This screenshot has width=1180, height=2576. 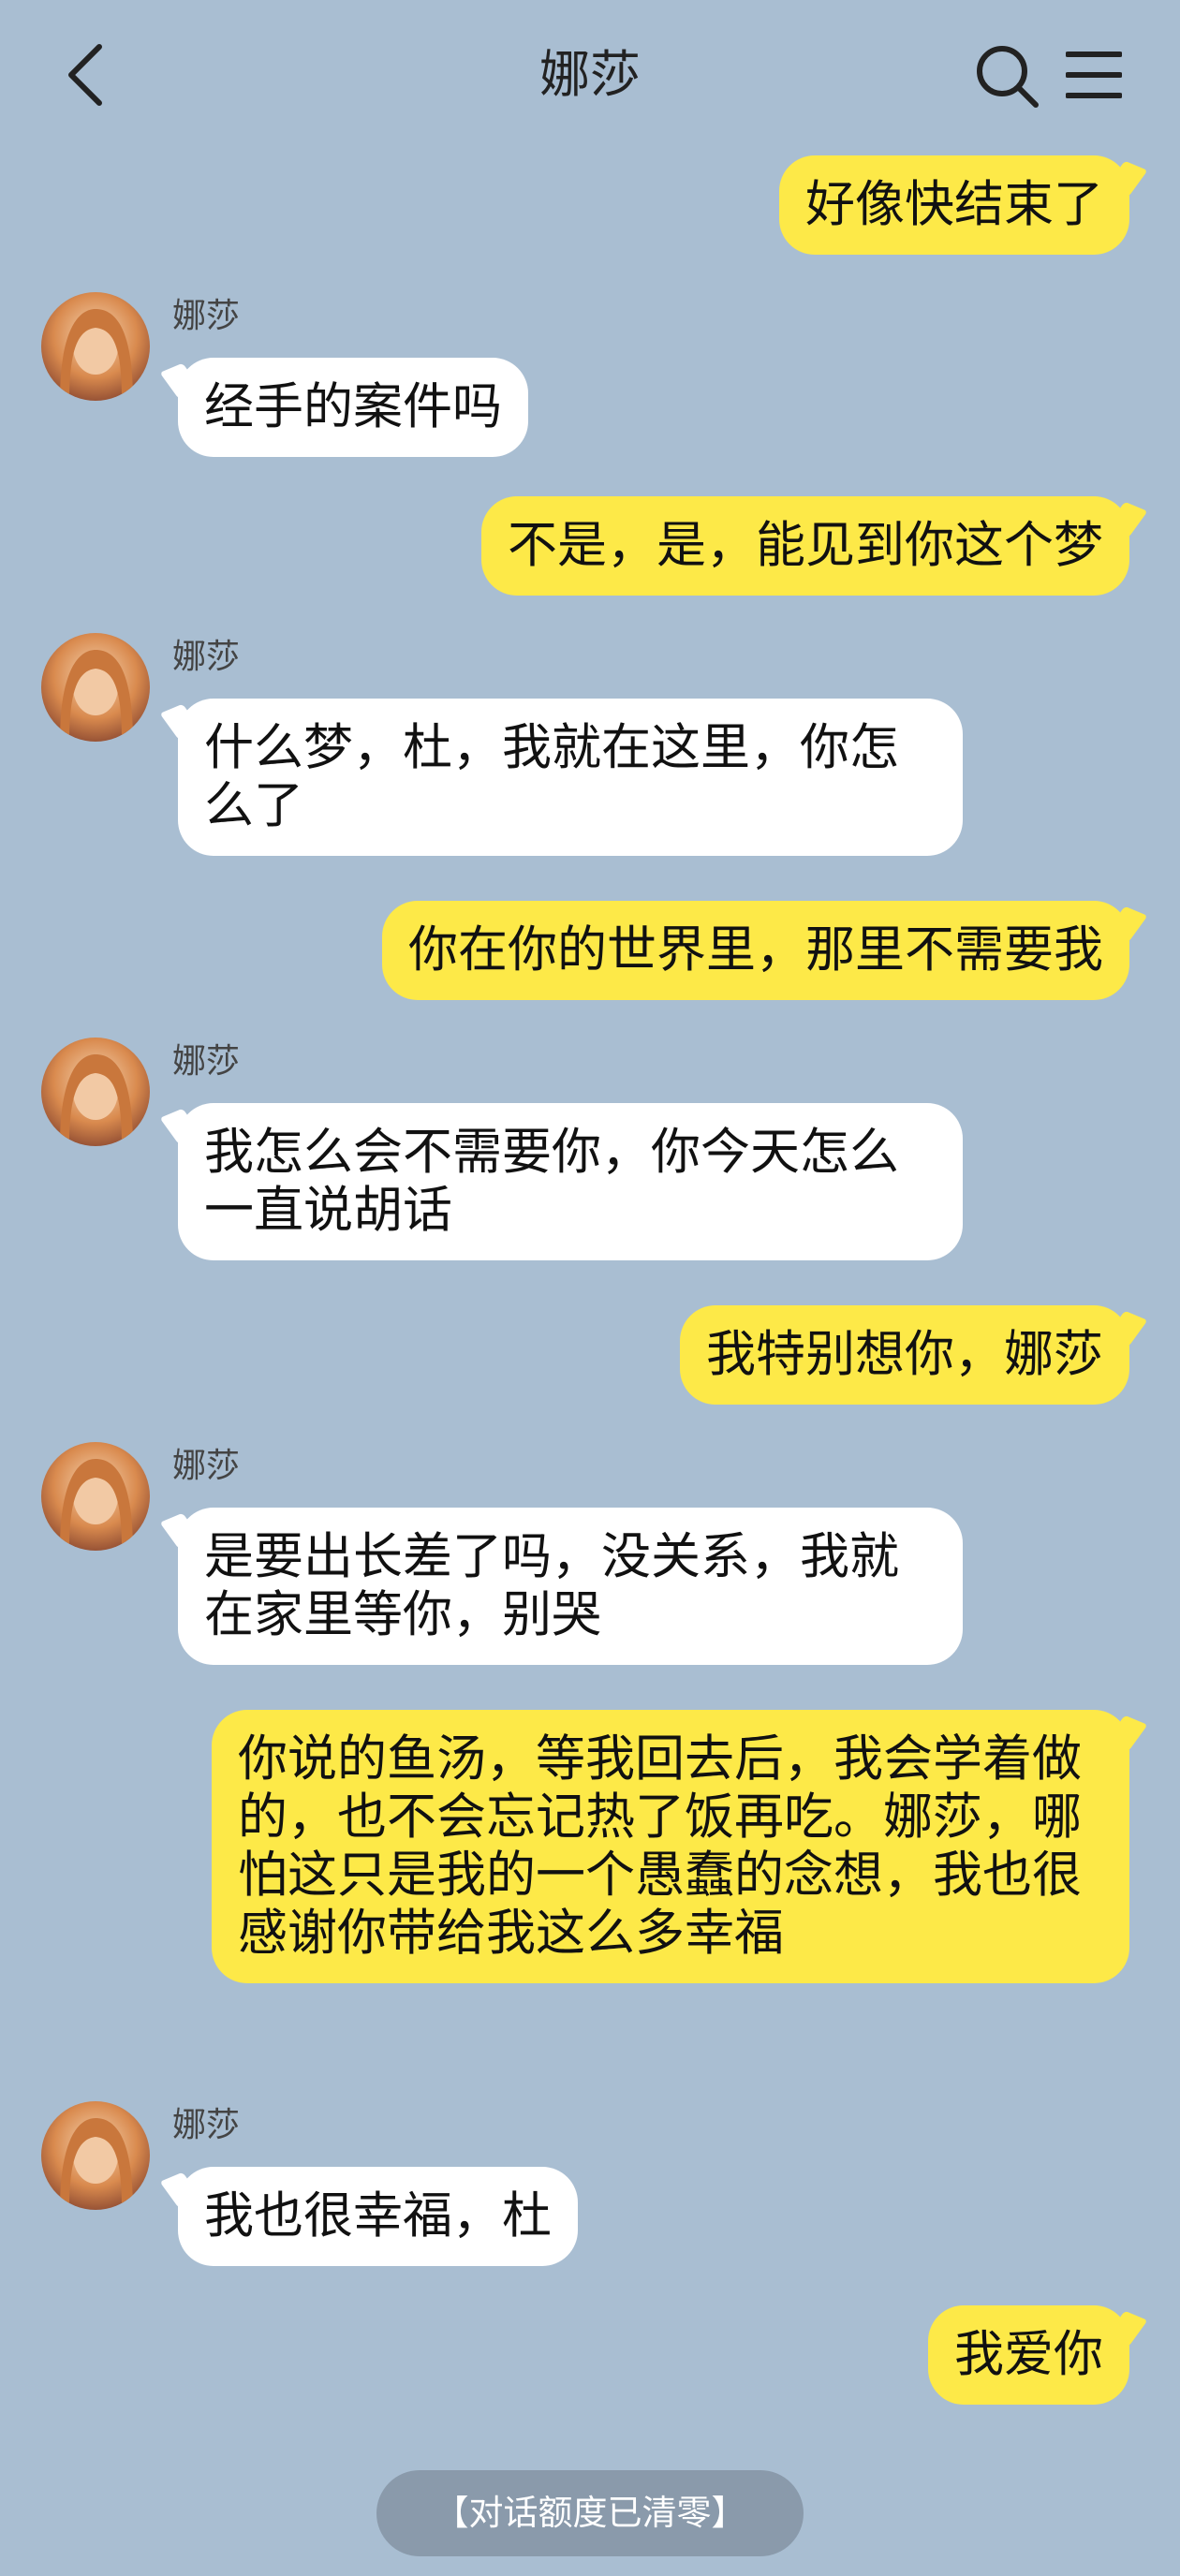 I want to click on message-text: 我特别想你，娜莎, so click(x=904, y=1354).